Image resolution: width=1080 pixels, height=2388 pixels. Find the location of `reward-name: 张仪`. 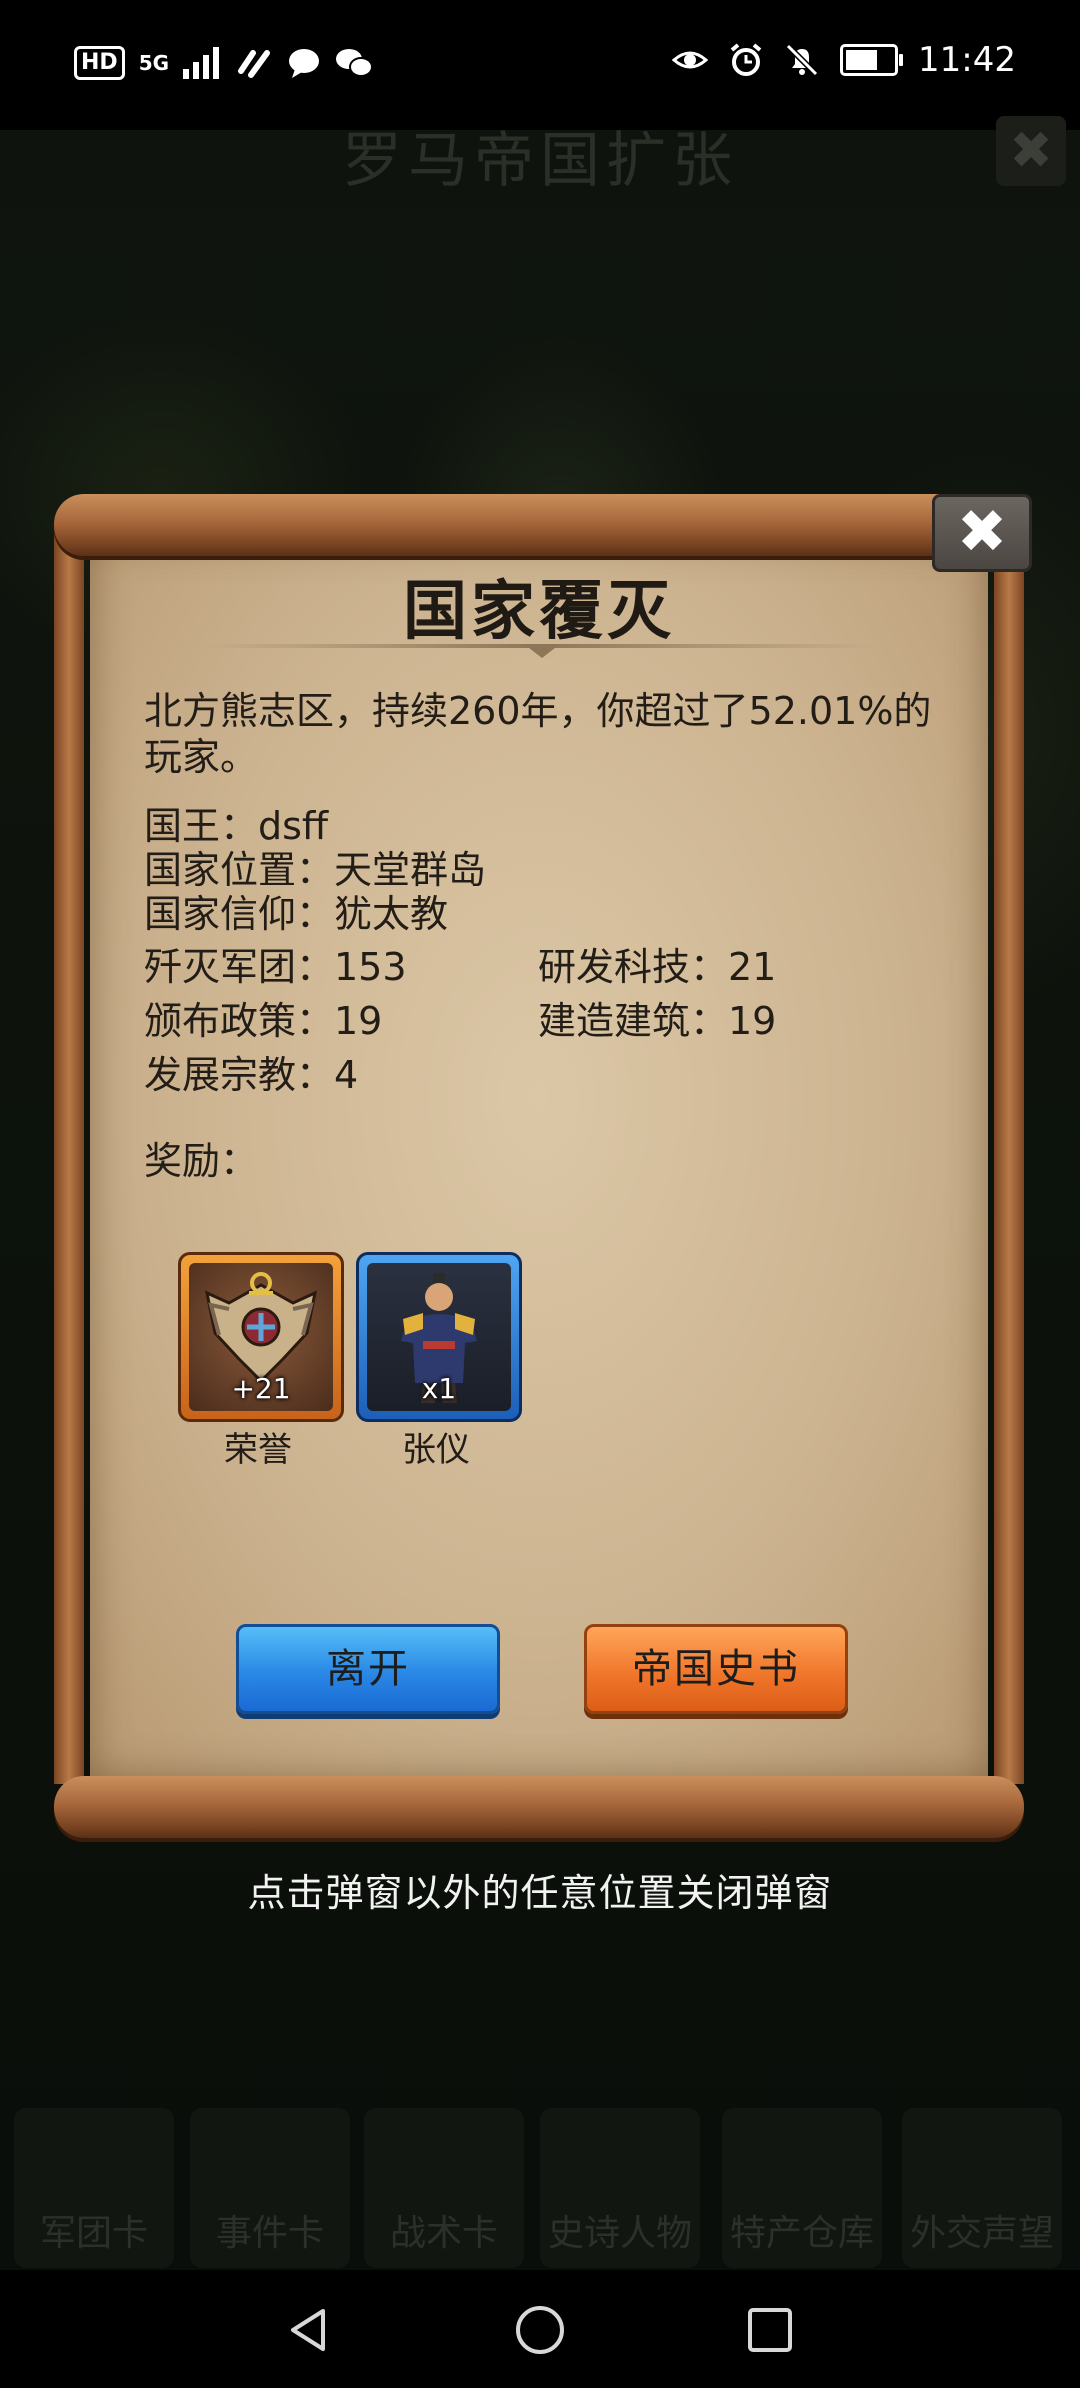

reward-name: 张仪 is located at coordinates (436, 1450).